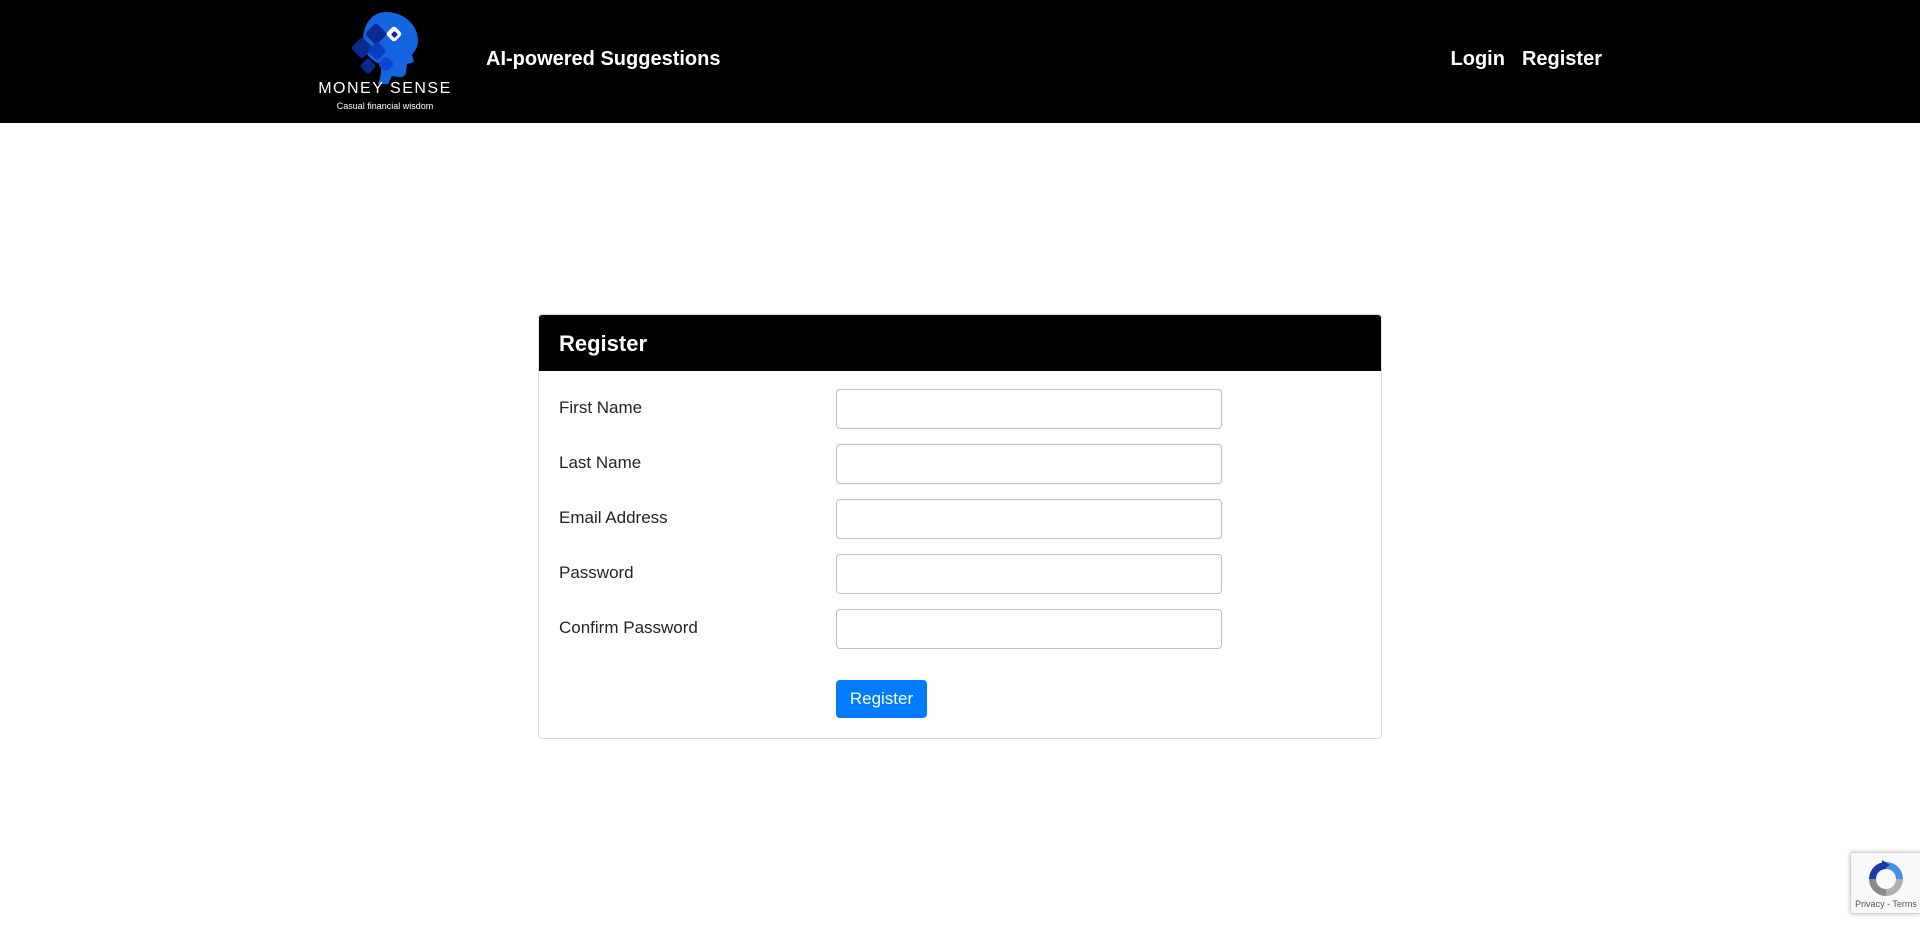 This screenshot has width=1920, height=927. I want to click on register-card-title: Register, so click(960, 343).